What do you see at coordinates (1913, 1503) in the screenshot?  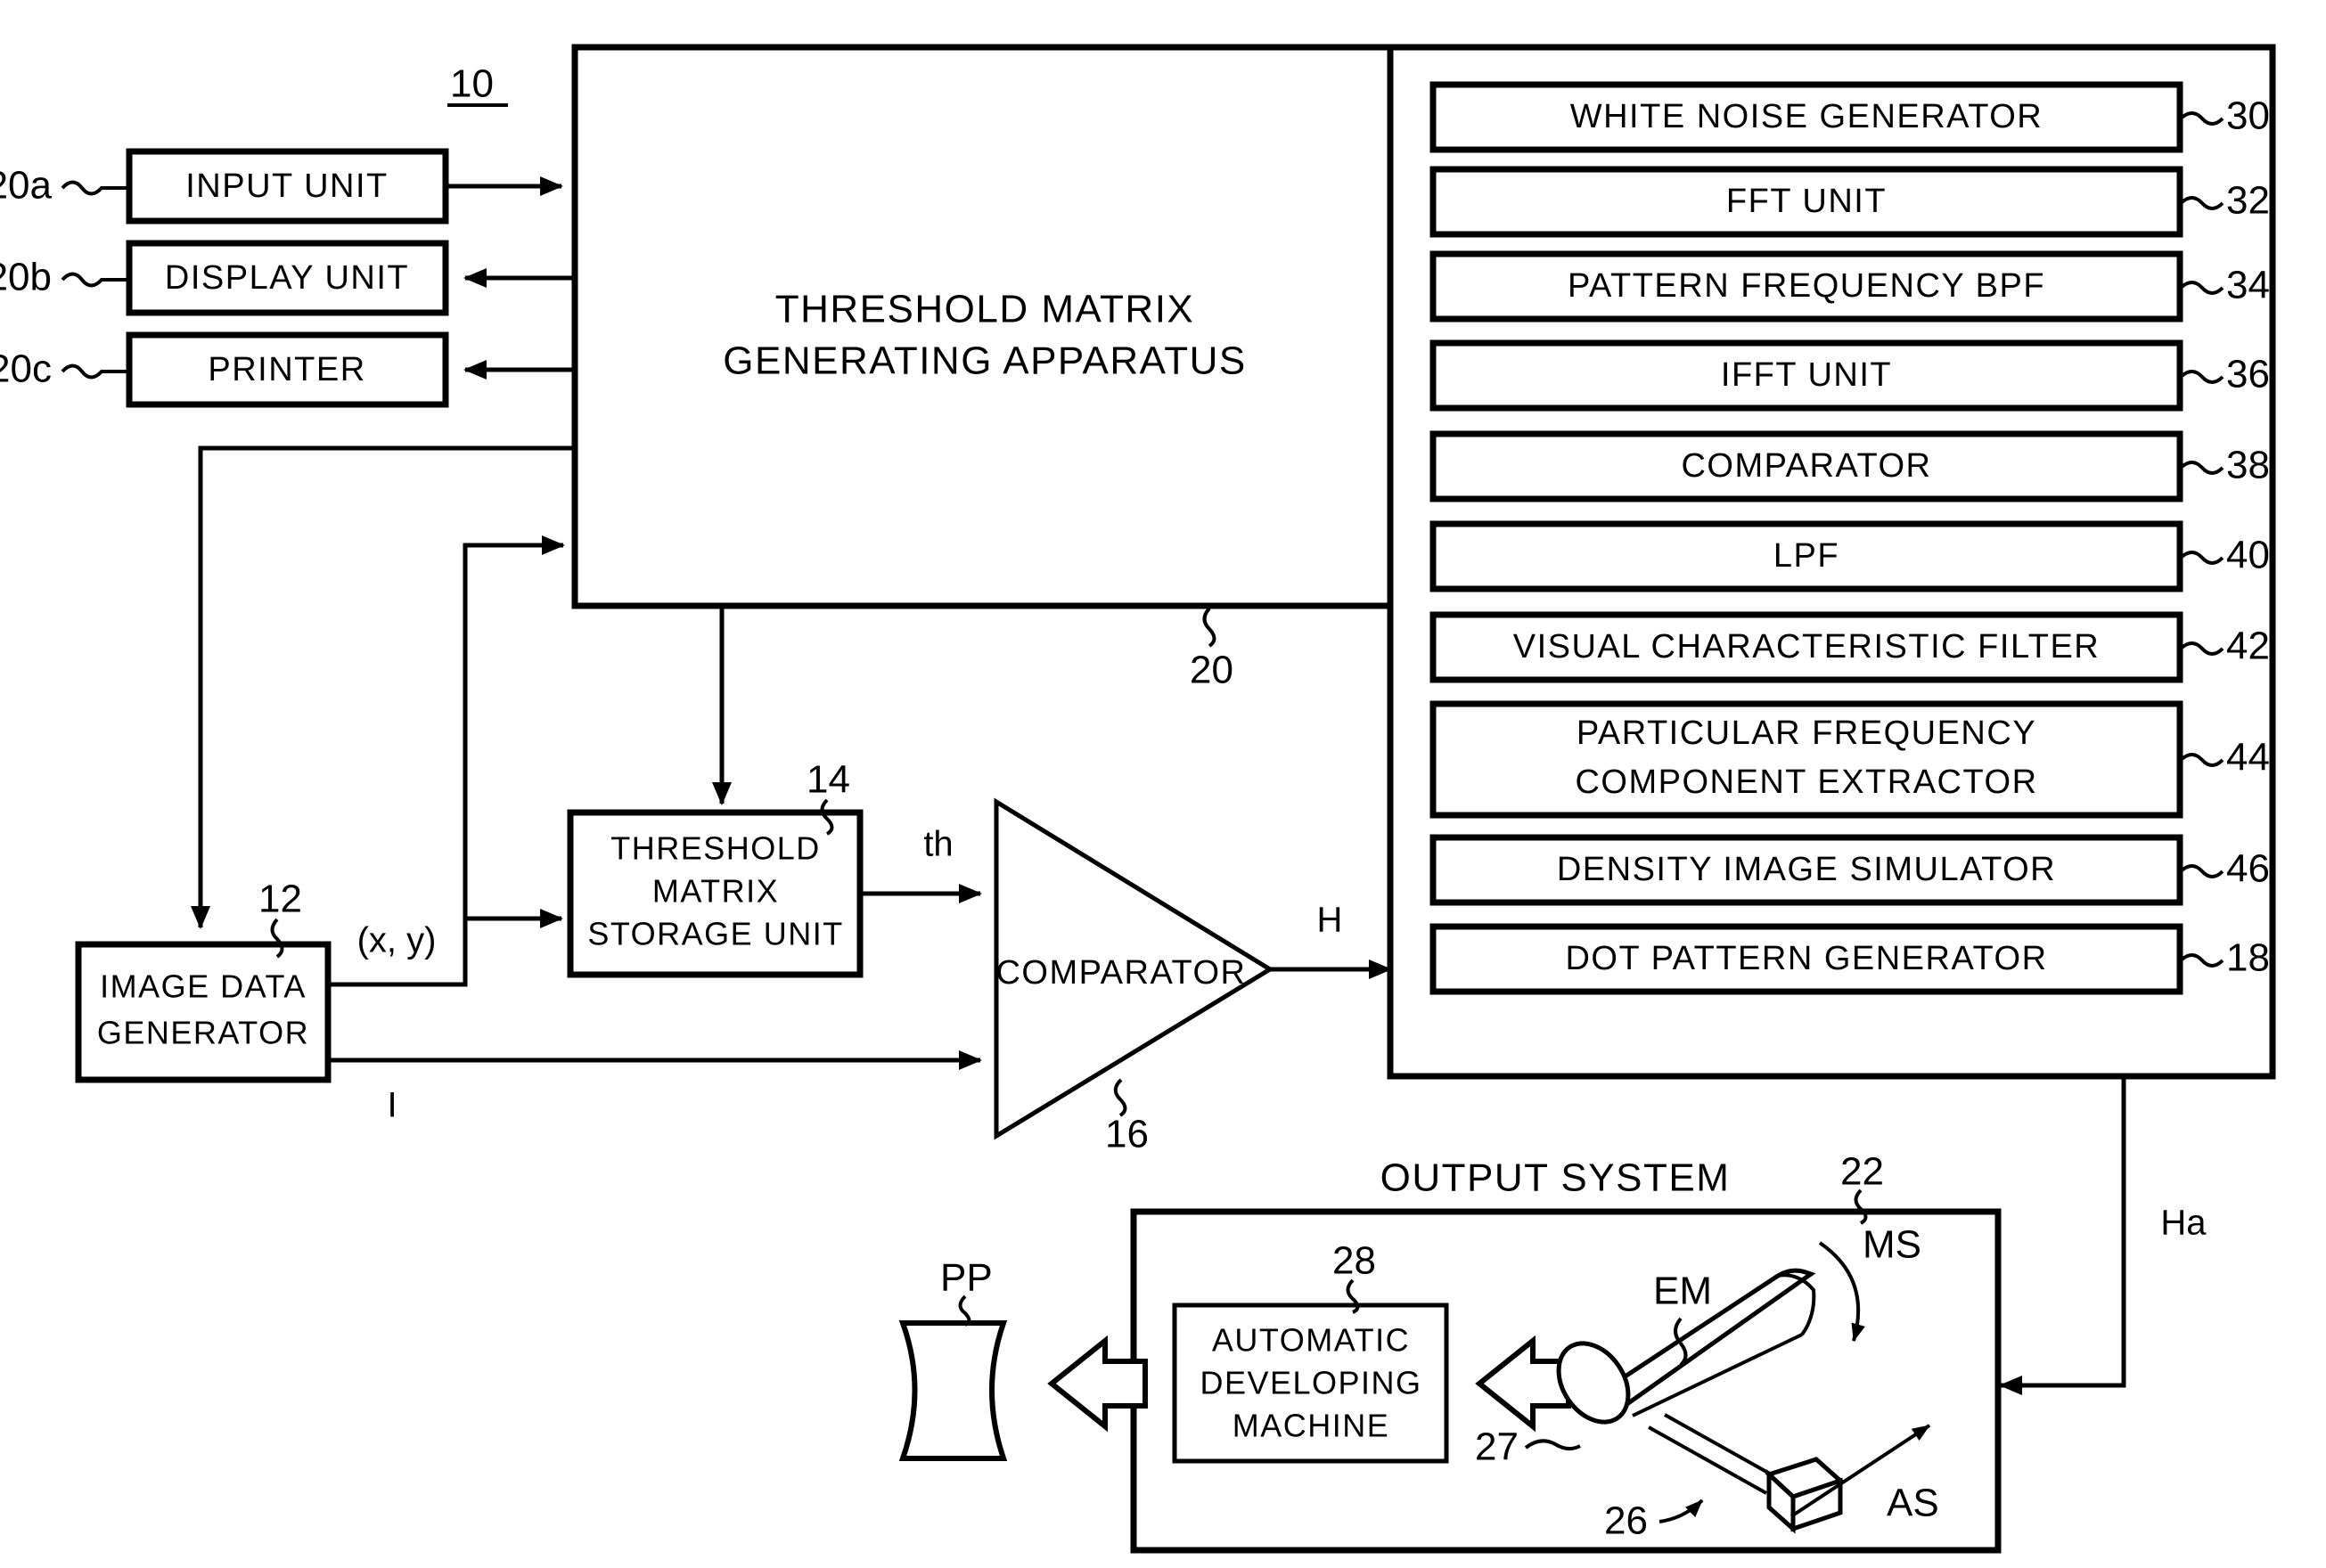 I see `aux-scan-label: AS` at bounding box center [1913, 1503].